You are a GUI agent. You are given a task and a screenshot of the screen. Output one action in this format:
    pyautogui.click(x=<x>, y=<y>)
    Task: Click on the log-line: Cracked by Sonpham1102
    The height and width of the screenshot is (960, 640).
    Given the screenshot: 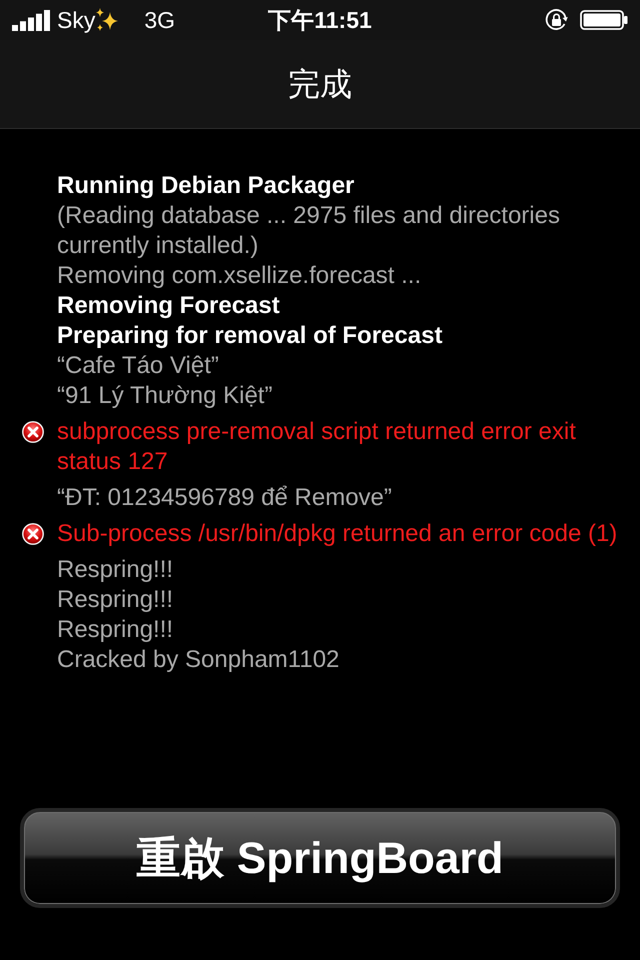 What is the action you would take?
    pyautogui.click(x=198, y=660)
    